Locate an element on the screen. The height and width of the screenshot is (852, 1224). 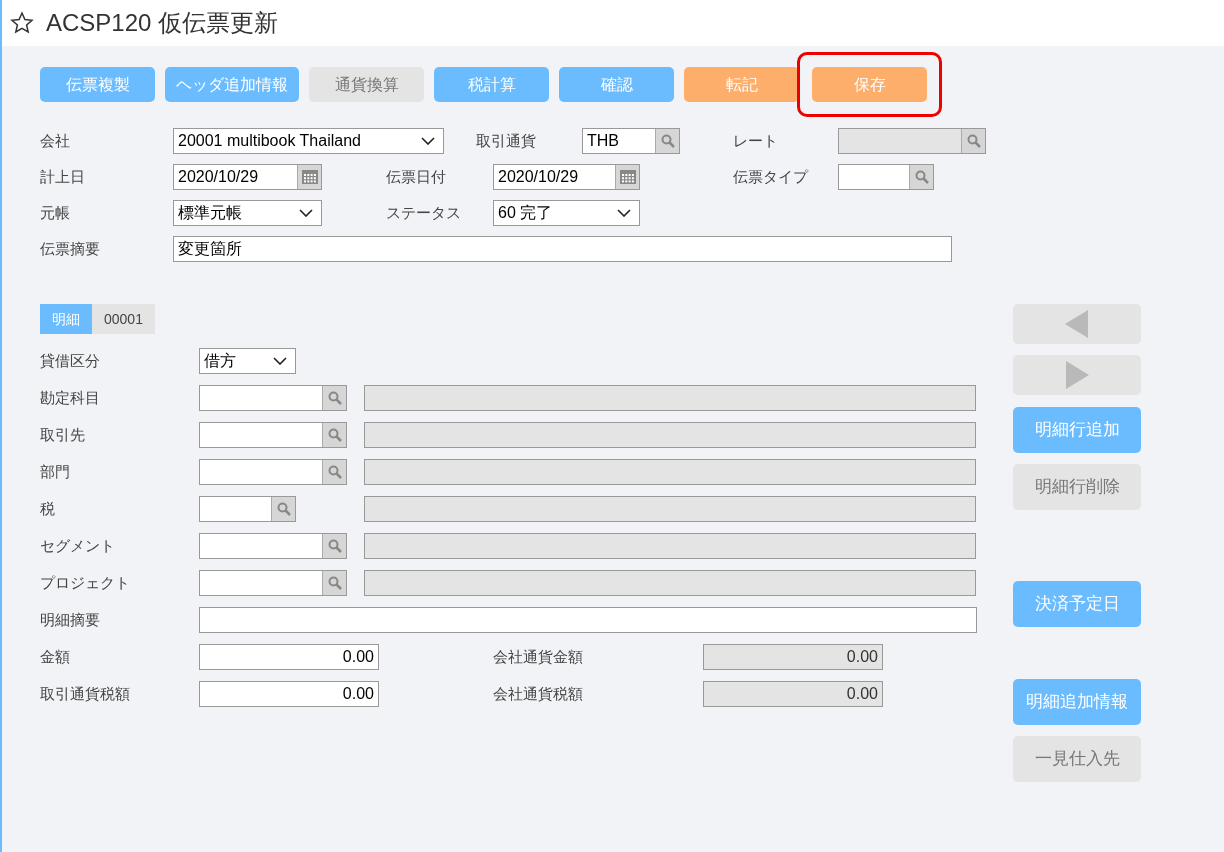
select-field: 20001 multibook Thailand is located at coordinates (308, 141).